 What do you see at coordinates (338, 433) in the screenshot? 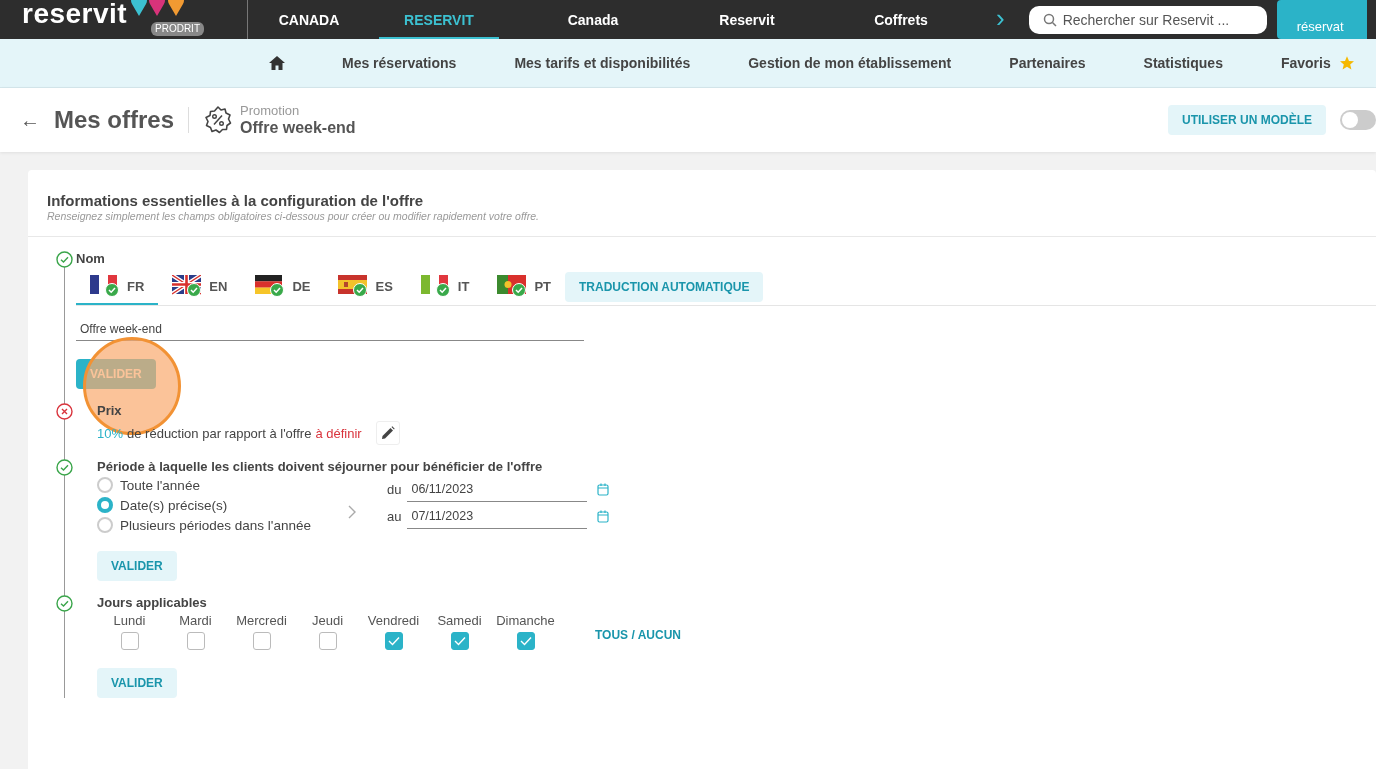
I see `undefined-warning: à définir` at bounding box center [338, 433].